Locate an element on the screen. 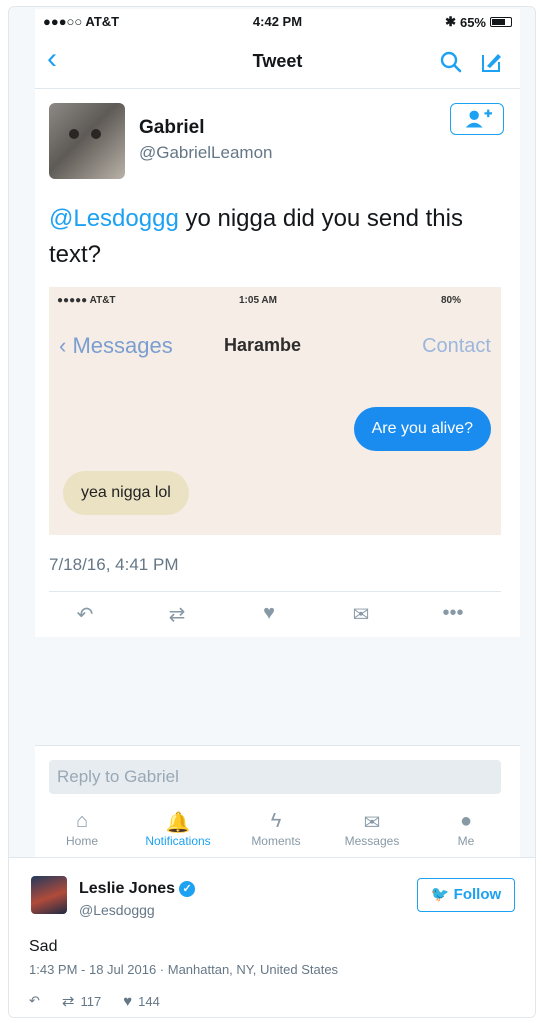 The width and height of the screenshot is (542, 1023). like-count: 144 is located at coordinates (149, 1001).